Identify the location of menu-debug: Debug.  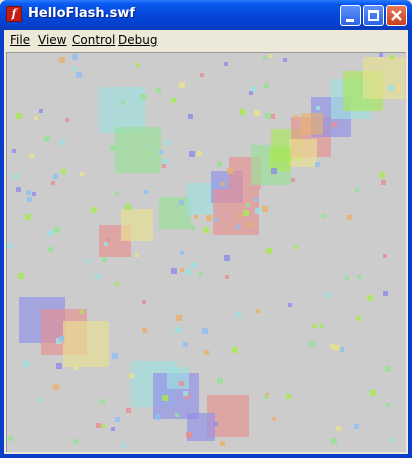
(137, 40).